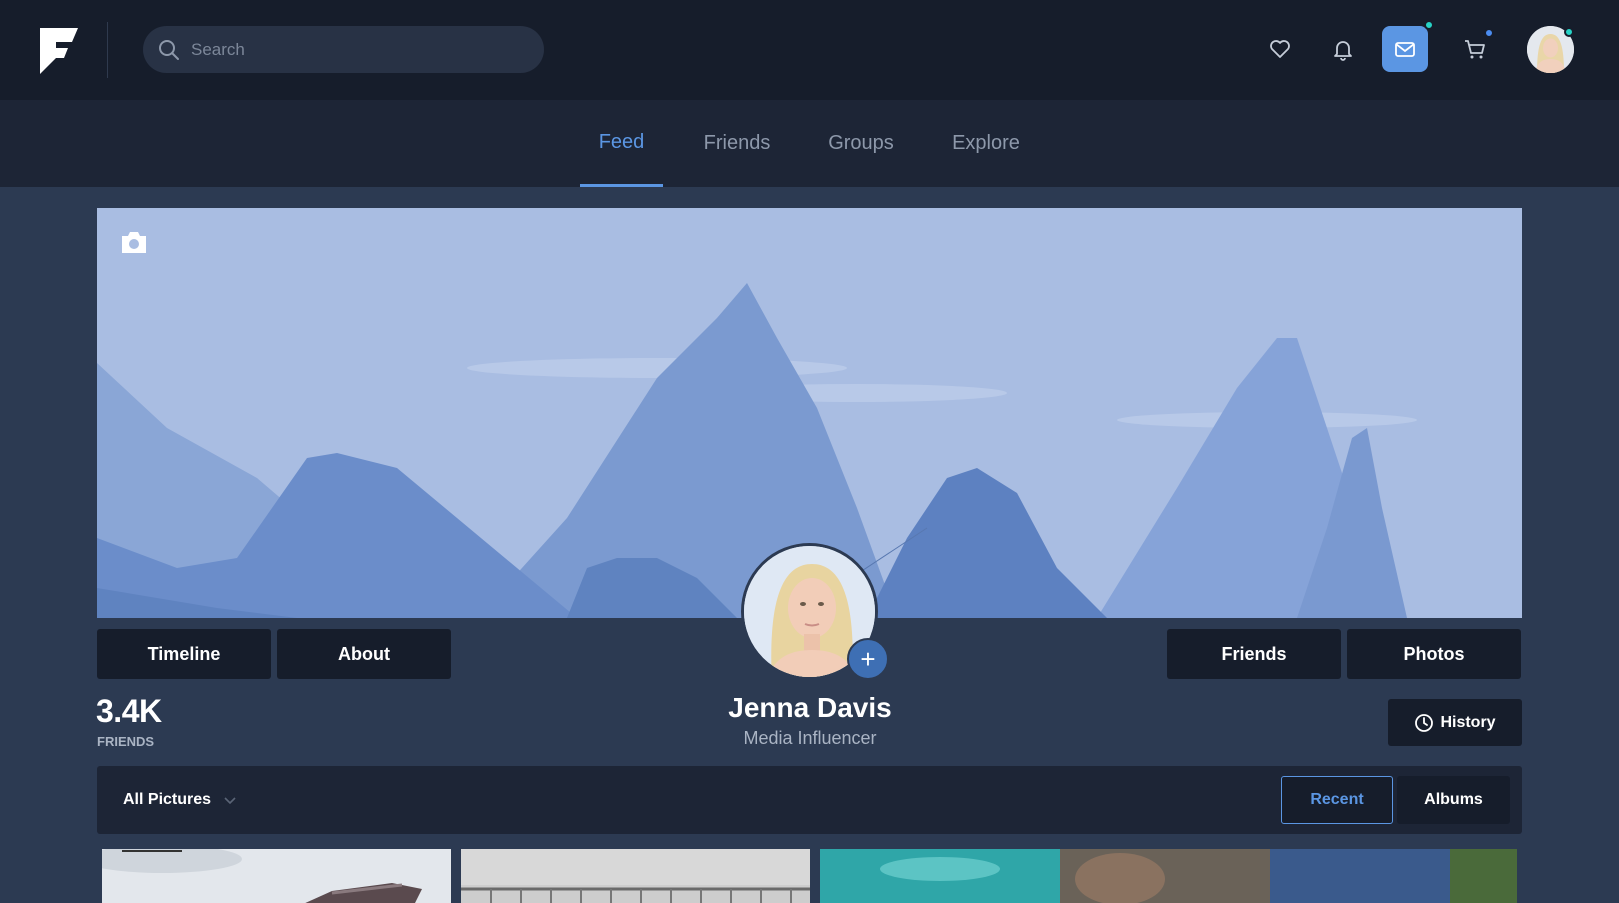 The image size is (1619, 903). What do you see at coordinates (1453, 800) in the screenshot?
I see `albums-button: Albums` at bounding box center [1453, 800].